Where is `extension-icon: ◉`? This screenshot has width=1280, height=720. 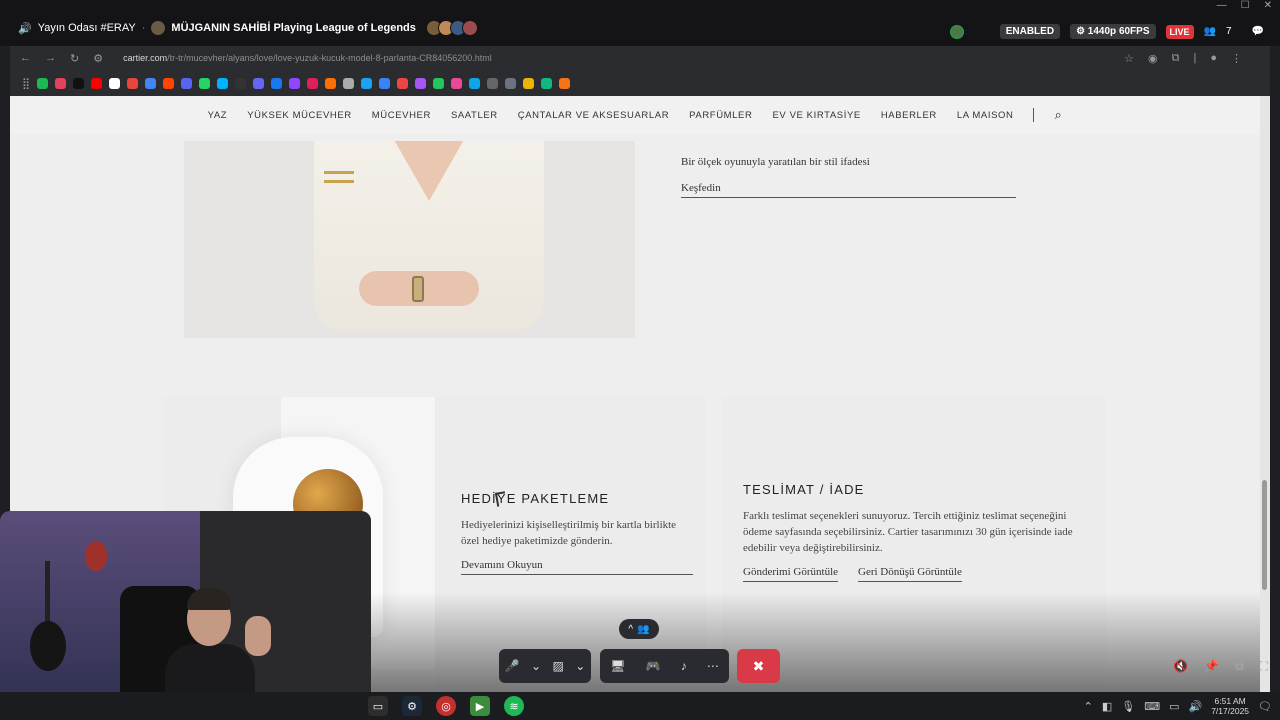 extension-icon: ◉ is located at coordinates (1153, 58).